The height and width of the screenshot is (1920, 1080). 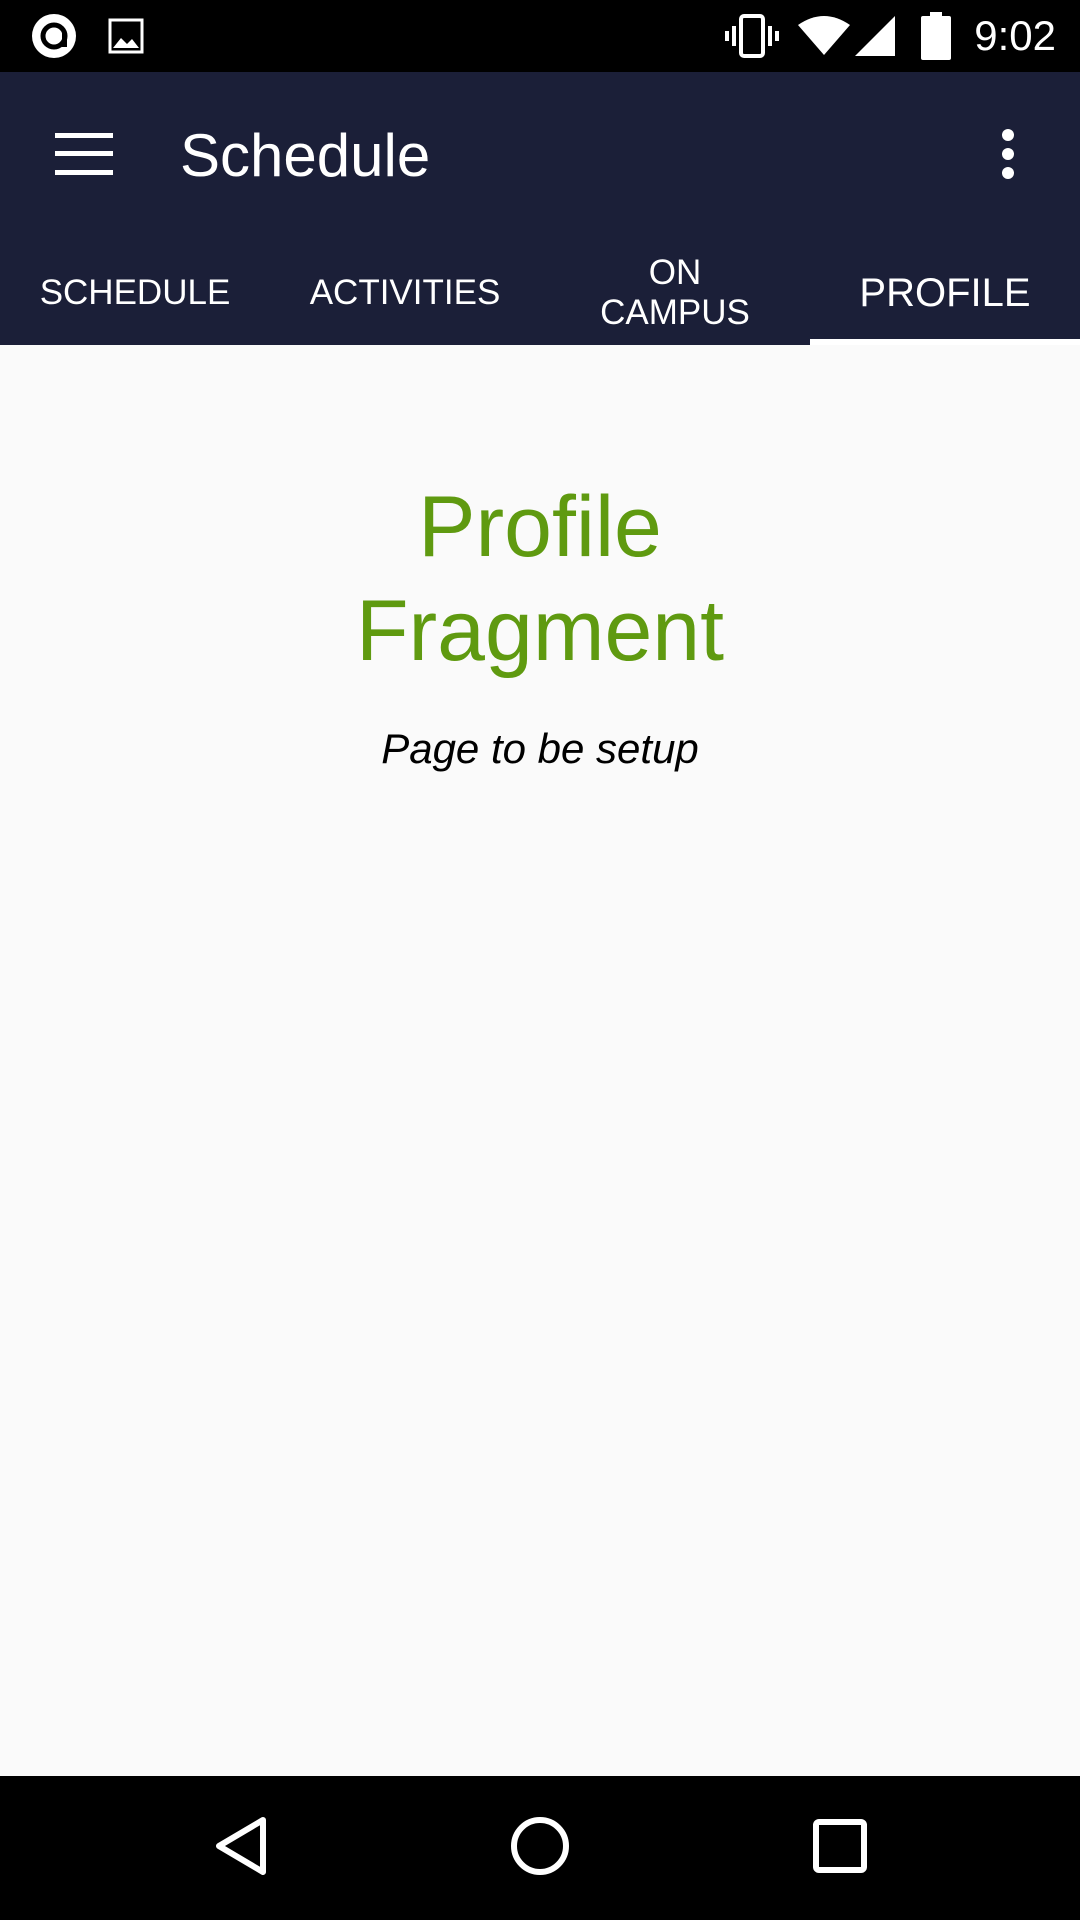 I want to click on tab-label: SCHEDULE, so click(x=135, y=292).